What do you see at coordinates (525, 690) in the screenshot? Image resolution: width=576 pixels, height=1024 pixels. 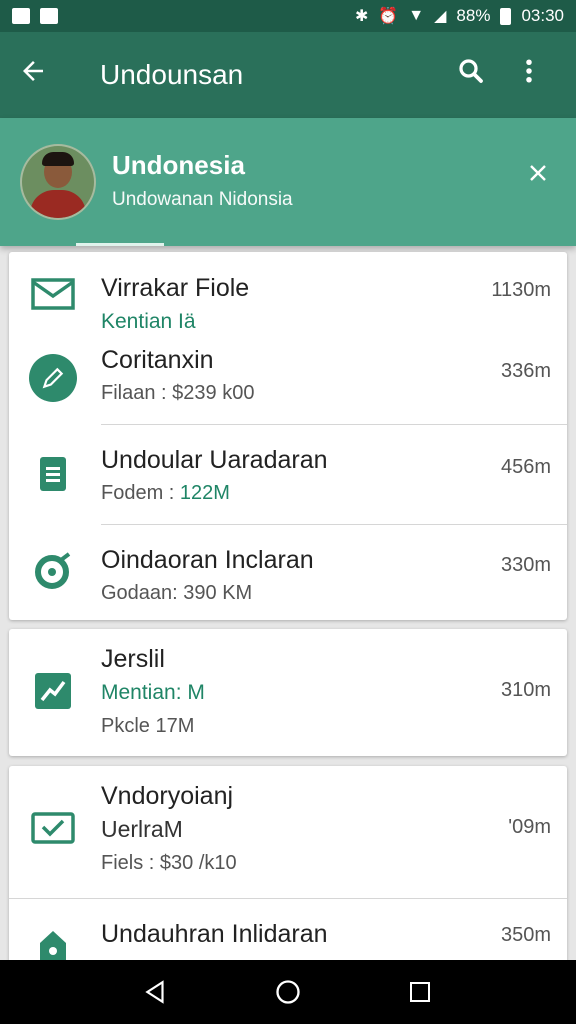 I see `item-distance: 310m` at bounding box center [525, 690].